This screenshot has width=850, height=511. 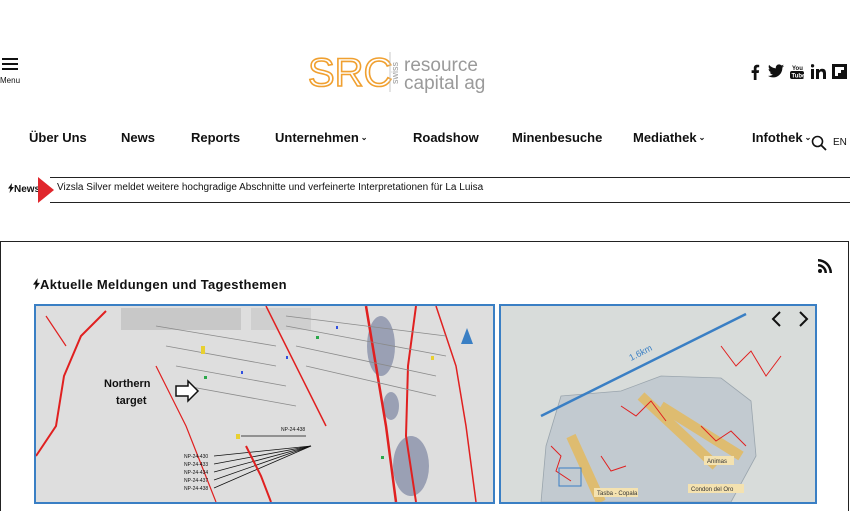 I want to click on nav-item-label: Reports, so click(x=216, y=137).